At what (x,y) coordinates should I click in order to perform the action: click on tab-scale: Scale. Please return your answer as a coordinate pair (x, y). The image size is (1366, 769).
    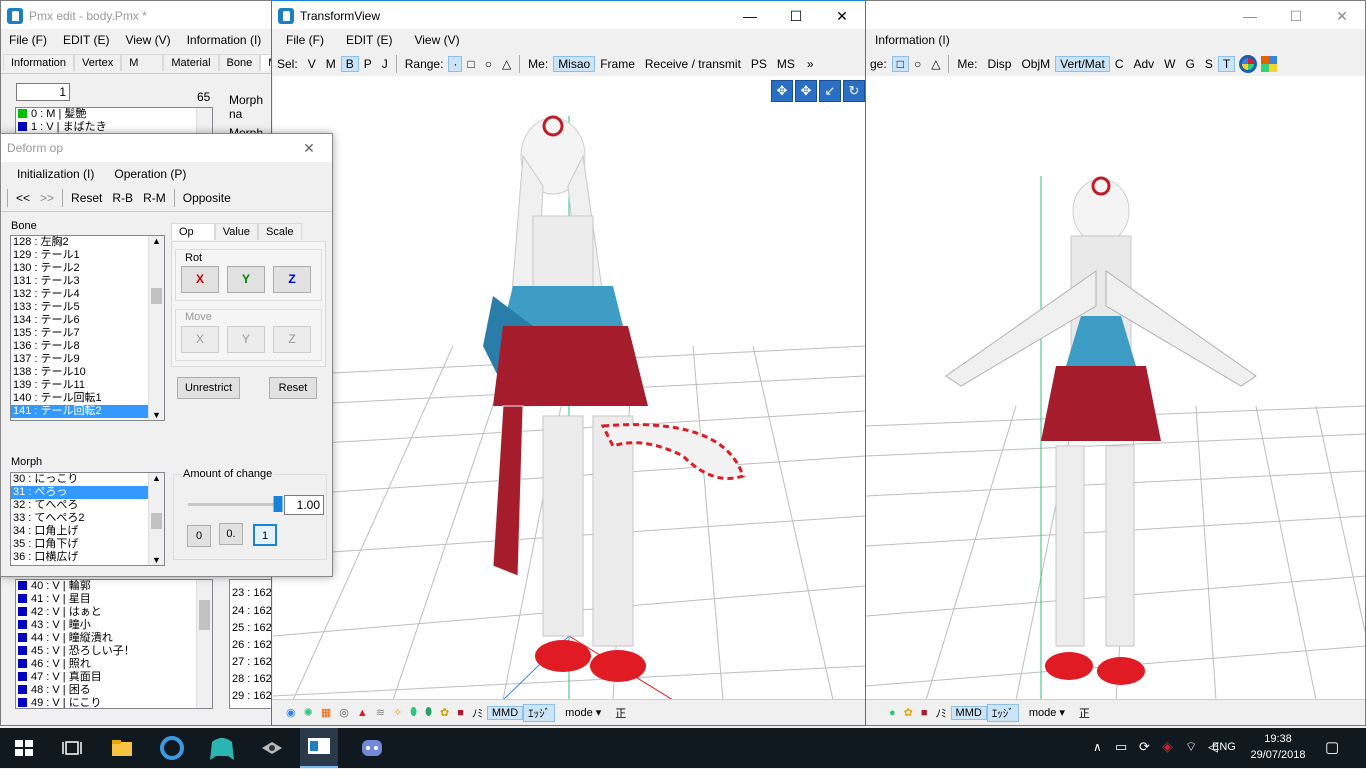
    Looking at the image, I should click on (280, 231).